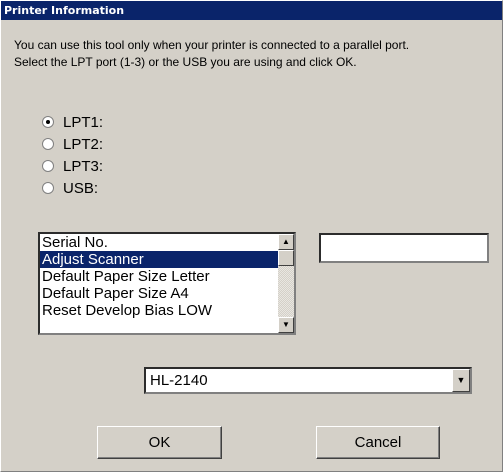 This screenshot has height=472, width=503. What do you see at coordinates (286, 325) in the screenshot?
I see `scroll-down-arrow-icon: ▼` at bounding box center [286, 325].